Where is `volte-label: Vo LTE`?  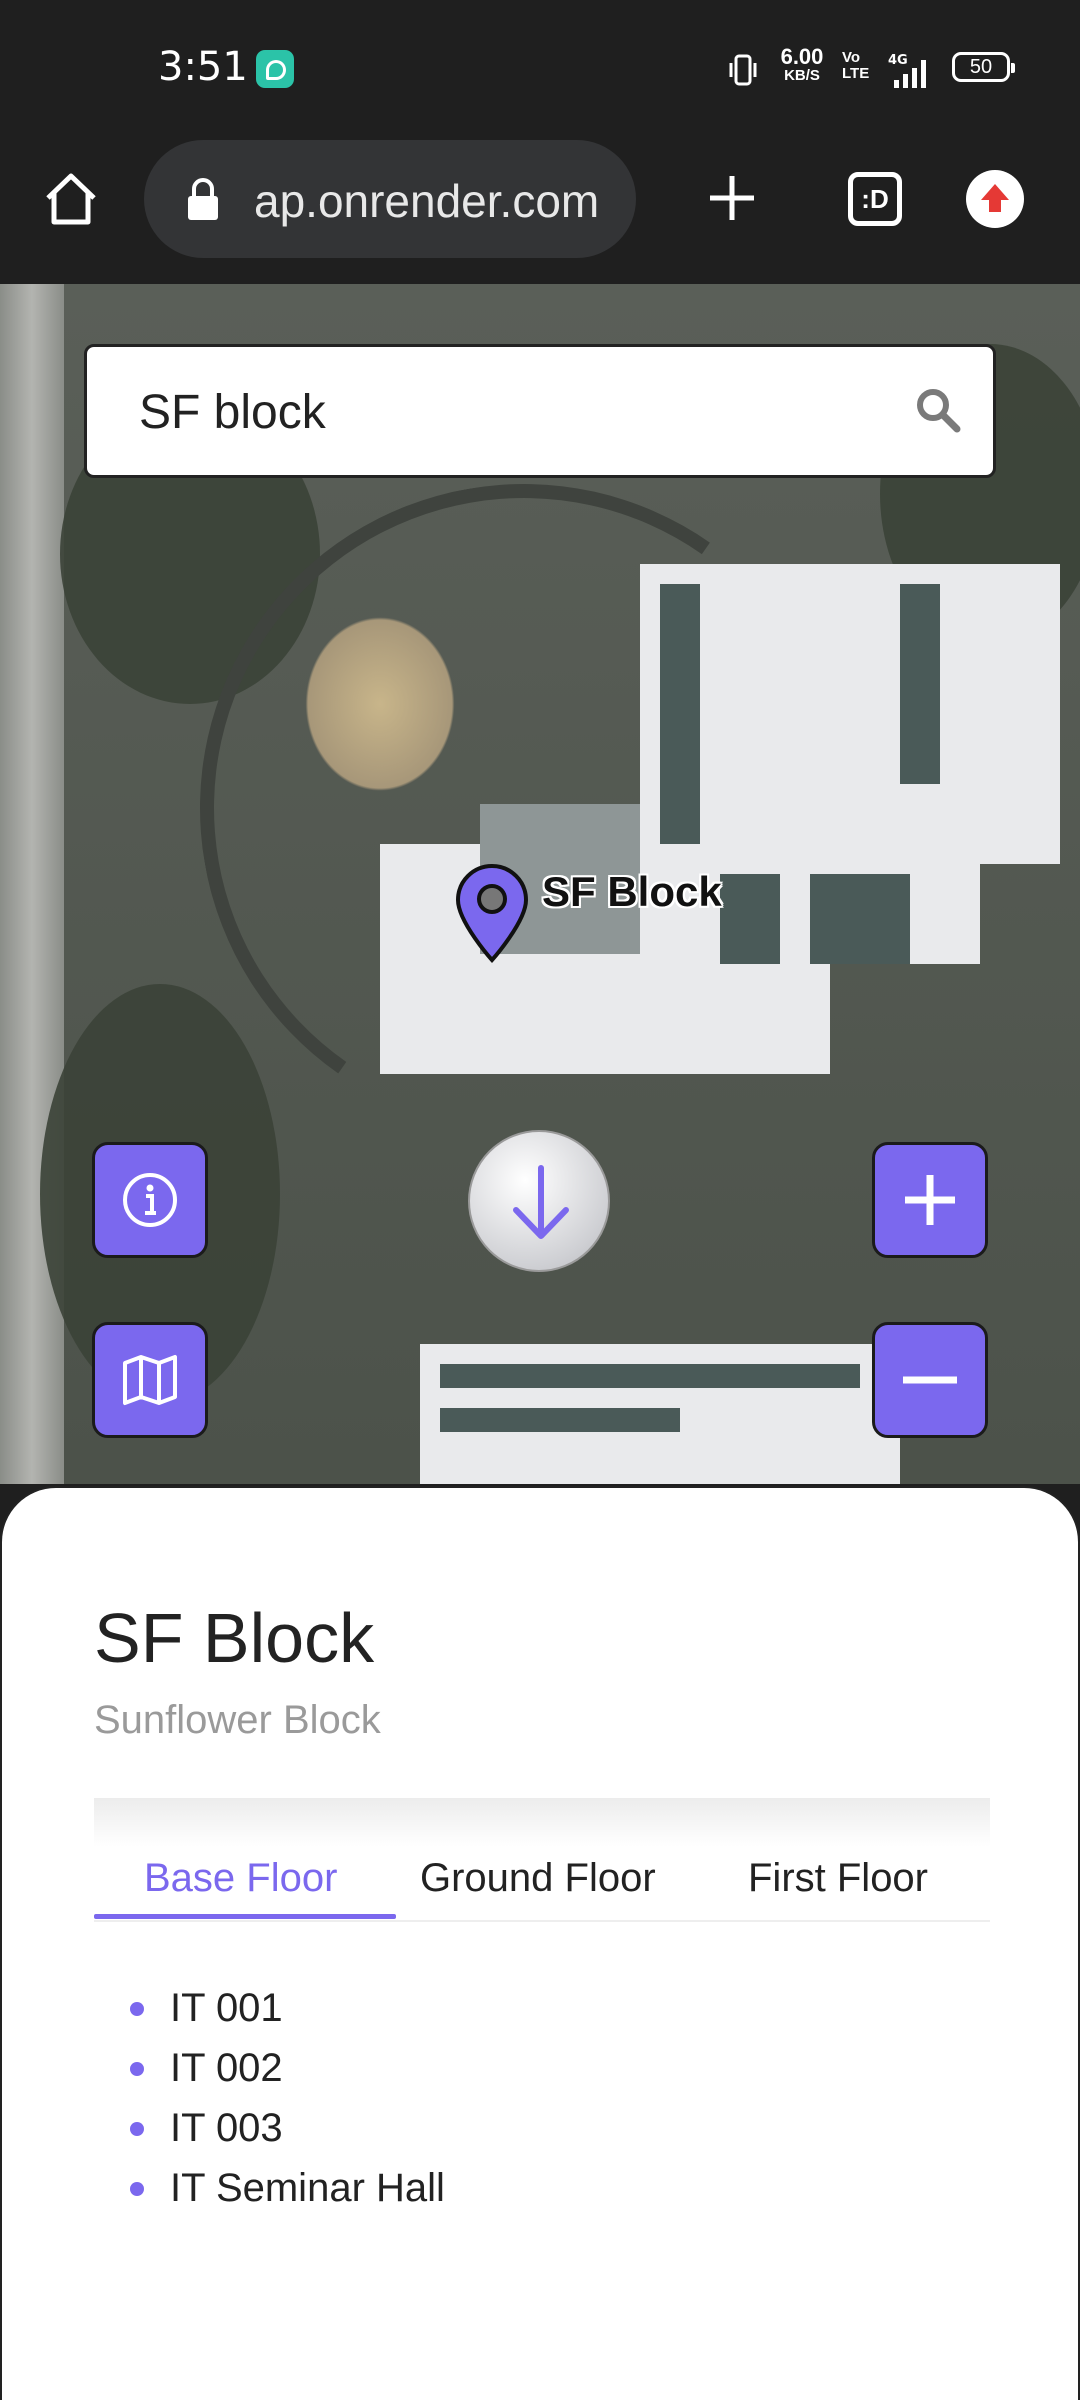
volte-label: Vo LTE is located at coordinates (856, 65).